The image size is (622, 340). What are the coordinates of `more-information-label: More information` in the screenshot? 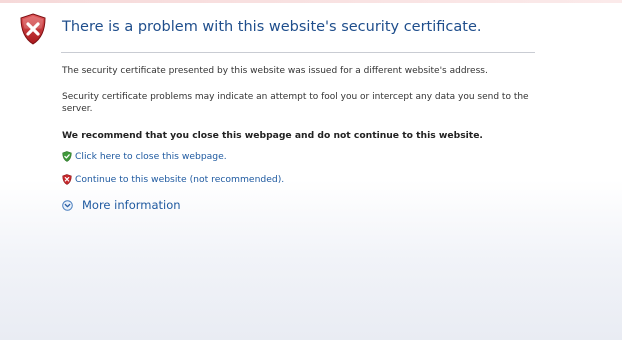 It's located at (131, 205).